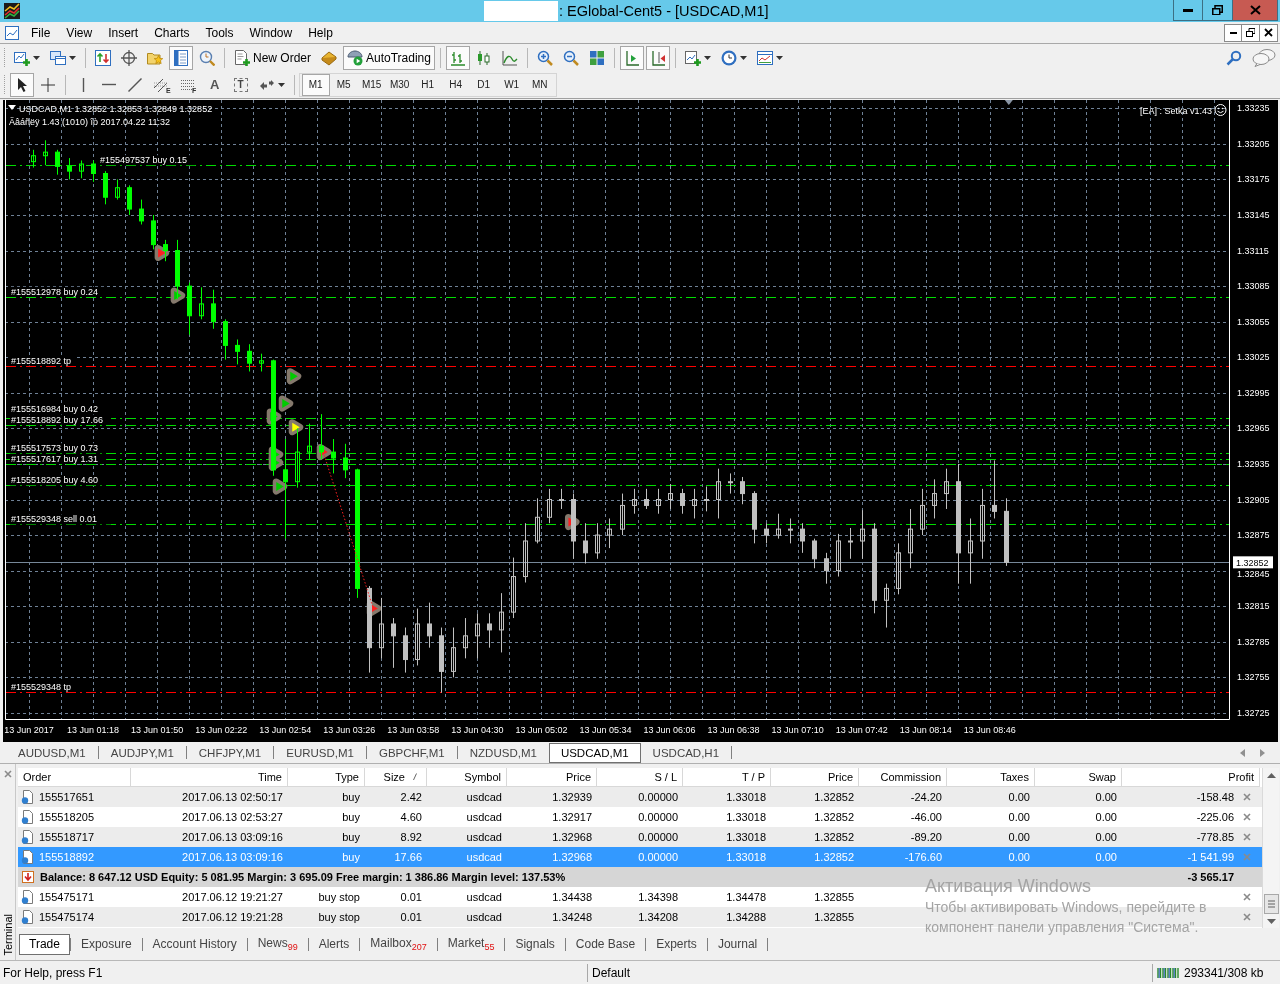 This screenshot has height=984, width=1280. What do you see at coordinates (1253, 392) in the screenshot?
I see `price-label: 1.32995` at bounding box center [1253, 392].